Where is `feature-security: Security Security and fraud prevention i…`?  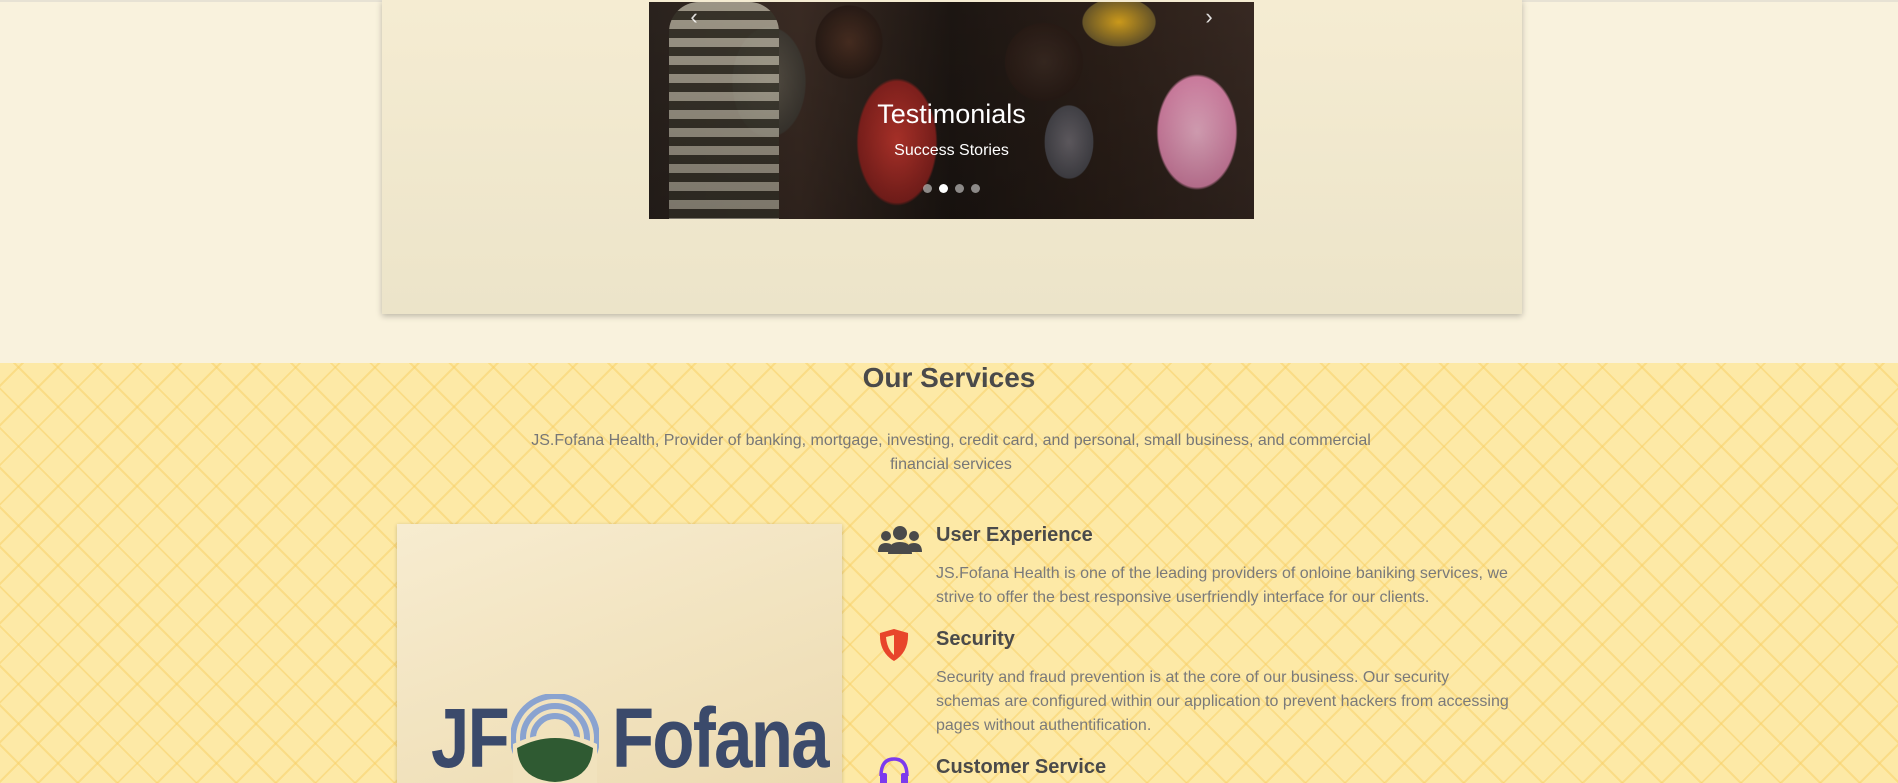
feature-security: Security Security and fraud prevention i… is located at coordinates (1198, 683).